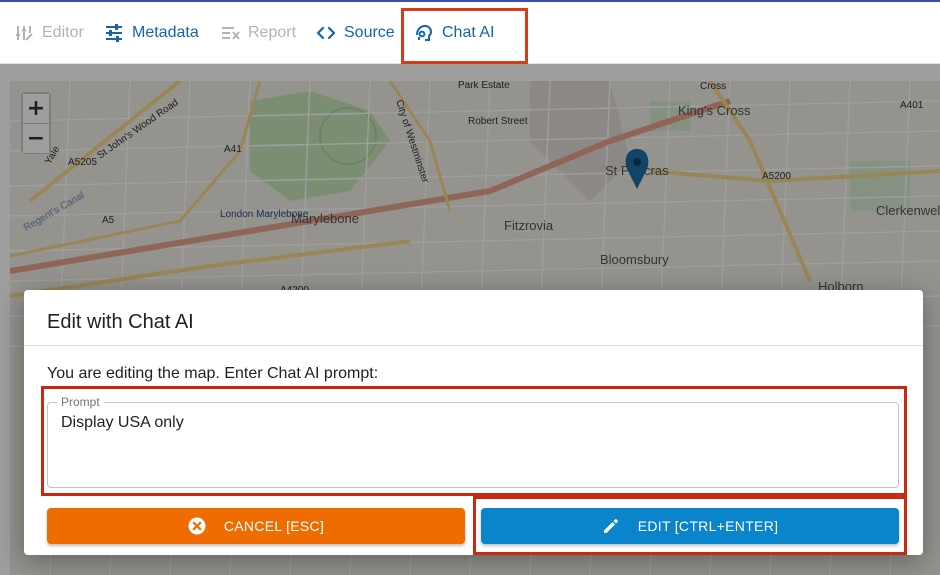 The height and width of the screenshot is (575, 940). I want to click on tab-source: Source, so click(355, 33).